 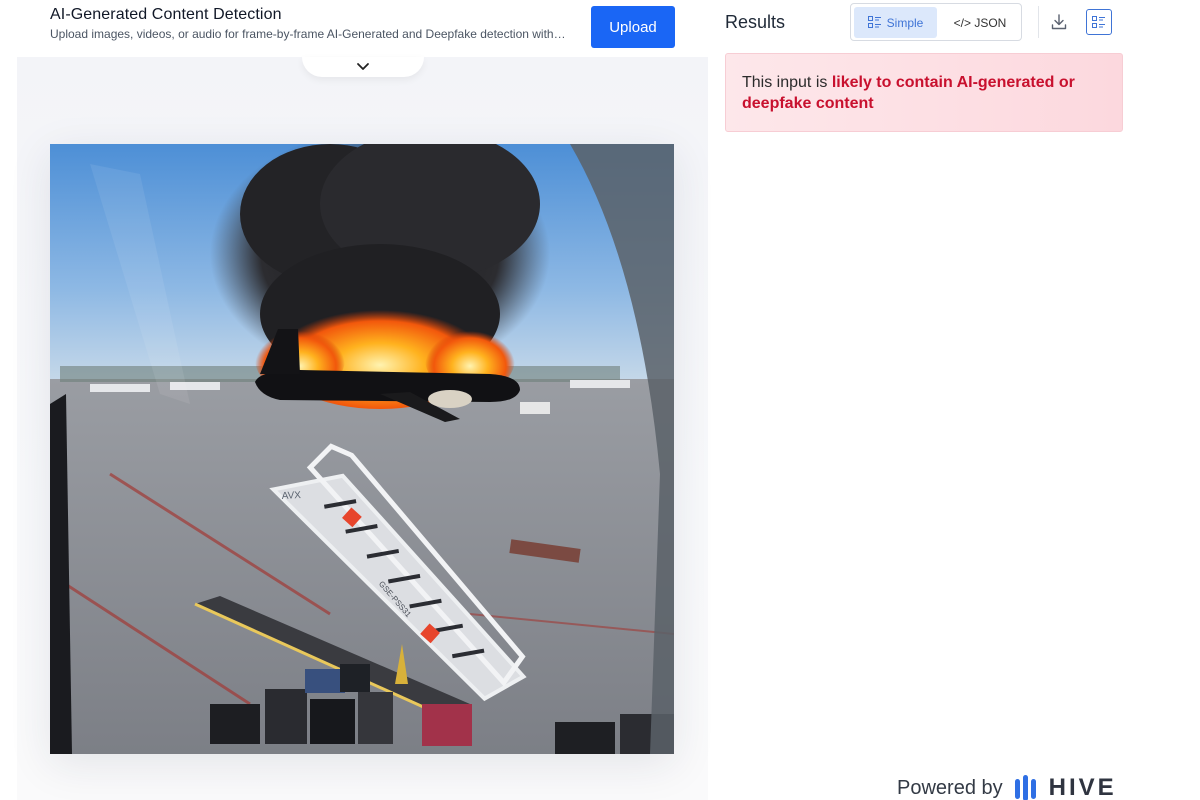 I want to click on upload-button: Upload, so click(x=633, y=27).